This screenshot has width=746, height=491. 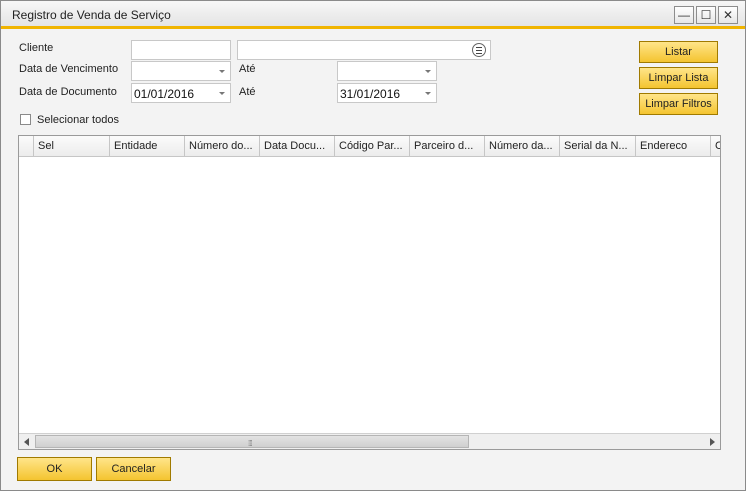 I want to click on title-bar: Registro de Venda de Serviço — ☐ ✕, so click(x=373, y=15).